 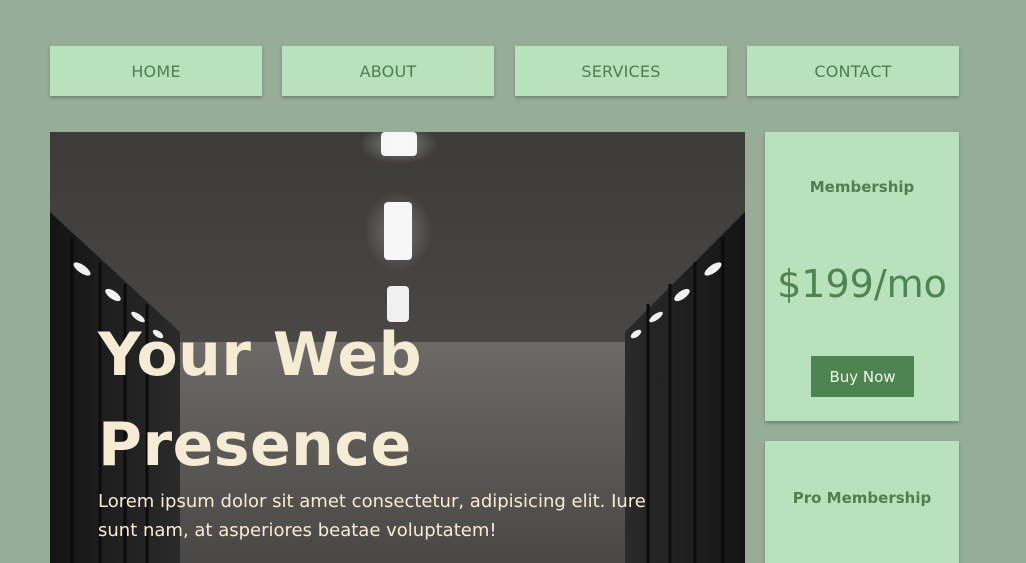 What do you see at coordinates (862, 498) in the screenshot?
I see `pro-membership-title: Pro Membership` at bounding box center [862, 498].